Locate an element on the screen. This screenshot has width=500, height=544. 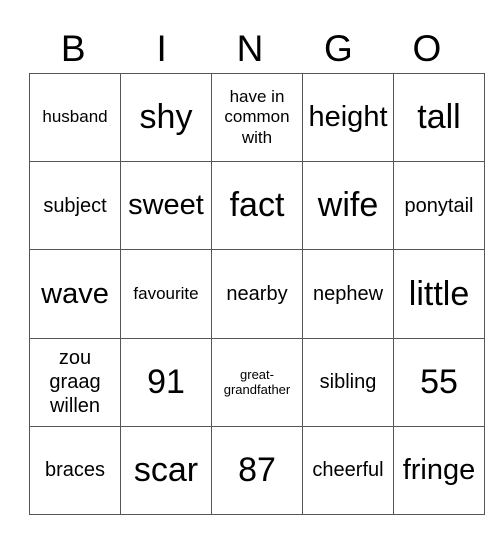
bingo-cell: scar is located at coordinates (166, 470).